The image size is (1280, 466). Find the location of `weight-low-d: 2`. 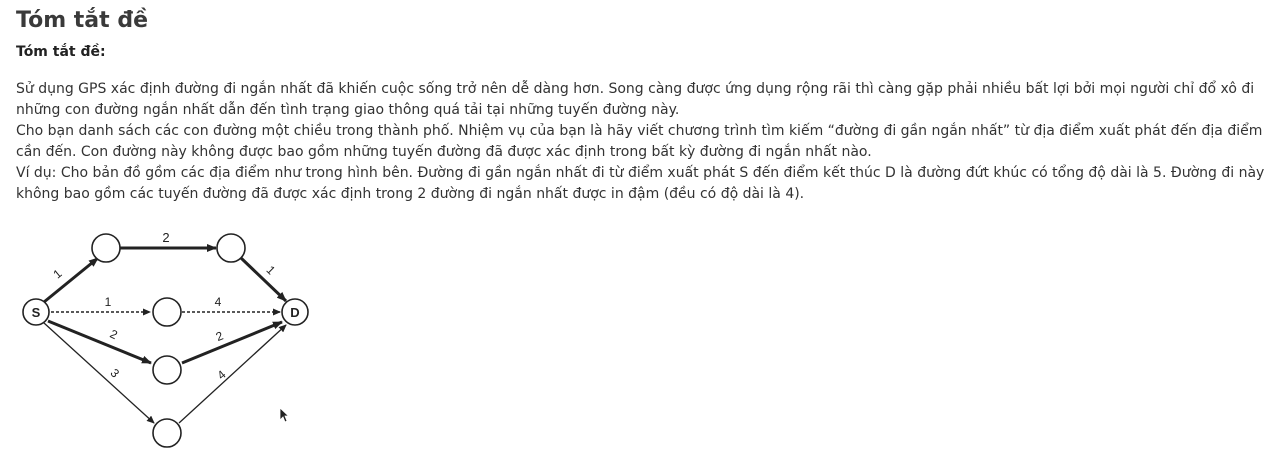

weight-low-d: 2 is located at coordinates (220, 336).